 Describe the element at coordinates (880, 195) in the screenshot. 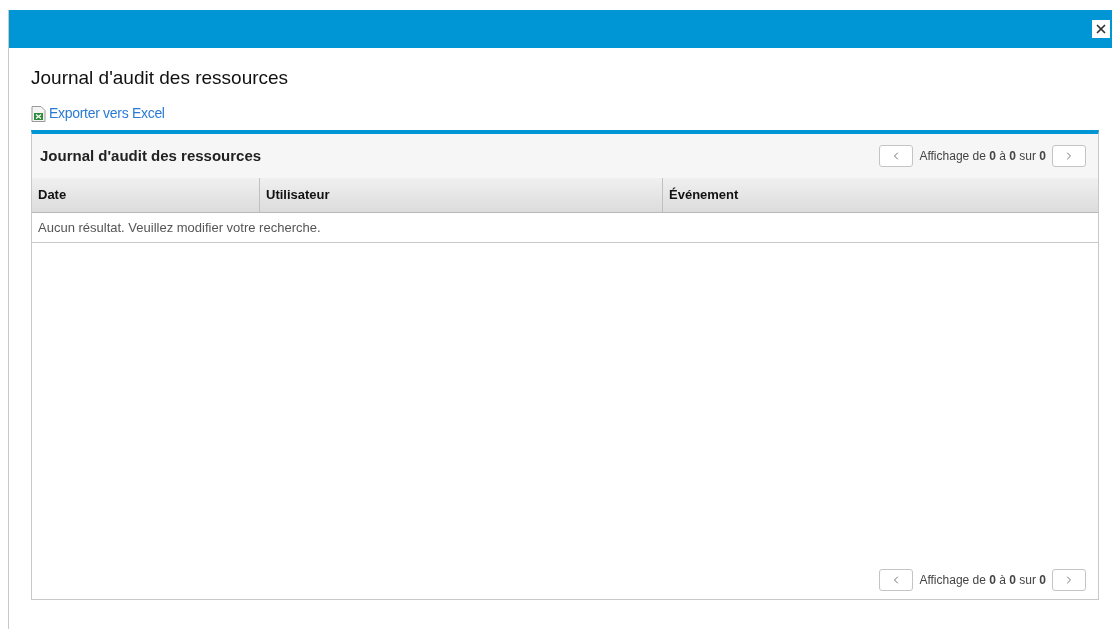

I see `column-header: Événement` at that location.